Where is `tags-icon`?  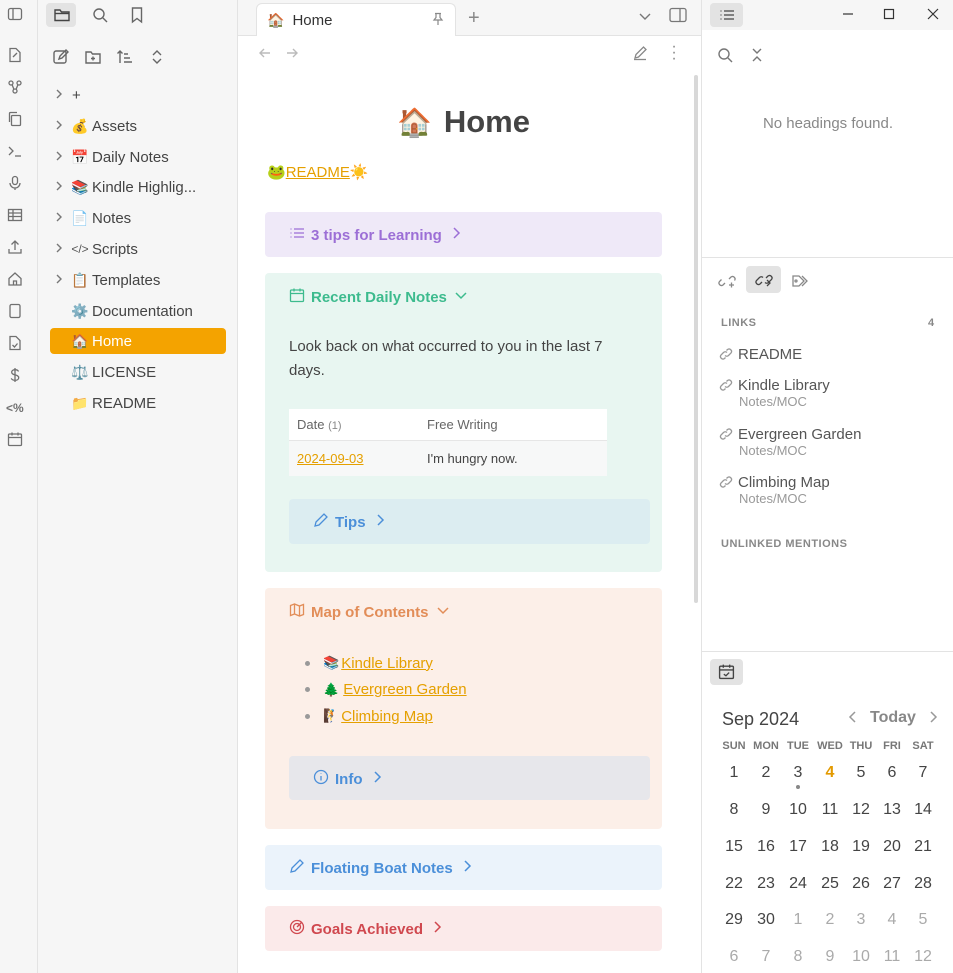
tags-icon is located at coordinates (800, 283).